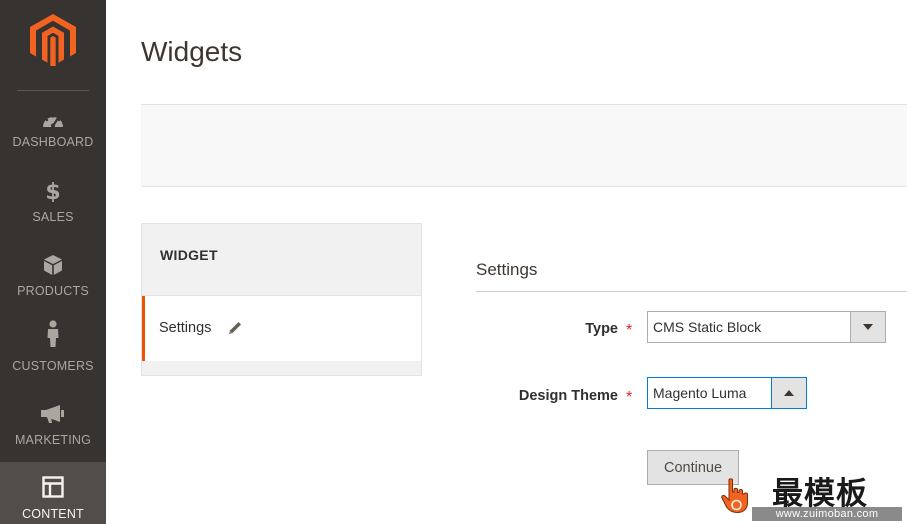 Image resolution: width=907 pixels, height=524 pixels. What do you see at coordinates (53, 440) in the screenshot?
I see `nav-label: MARKETING` at bounding box center [53, 440].